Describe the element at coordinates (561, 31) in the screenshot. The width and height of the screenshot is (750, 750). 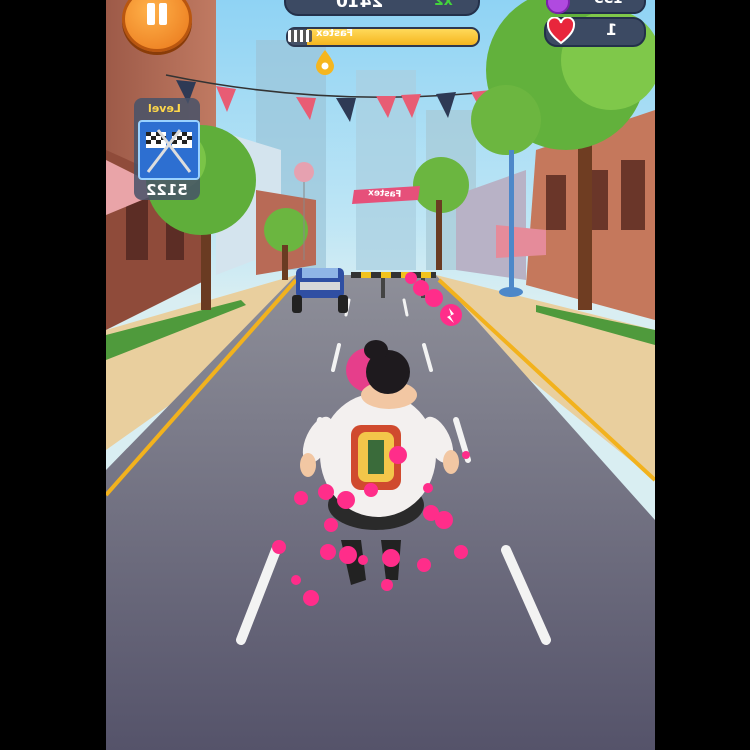
I see `heart-icon` at that location.